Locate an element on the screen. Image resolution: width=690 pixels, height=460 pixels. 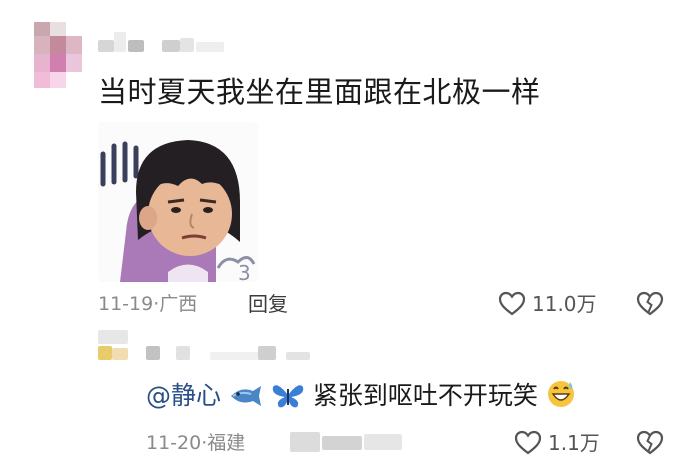
like-button is located at coordinates (513, 304).